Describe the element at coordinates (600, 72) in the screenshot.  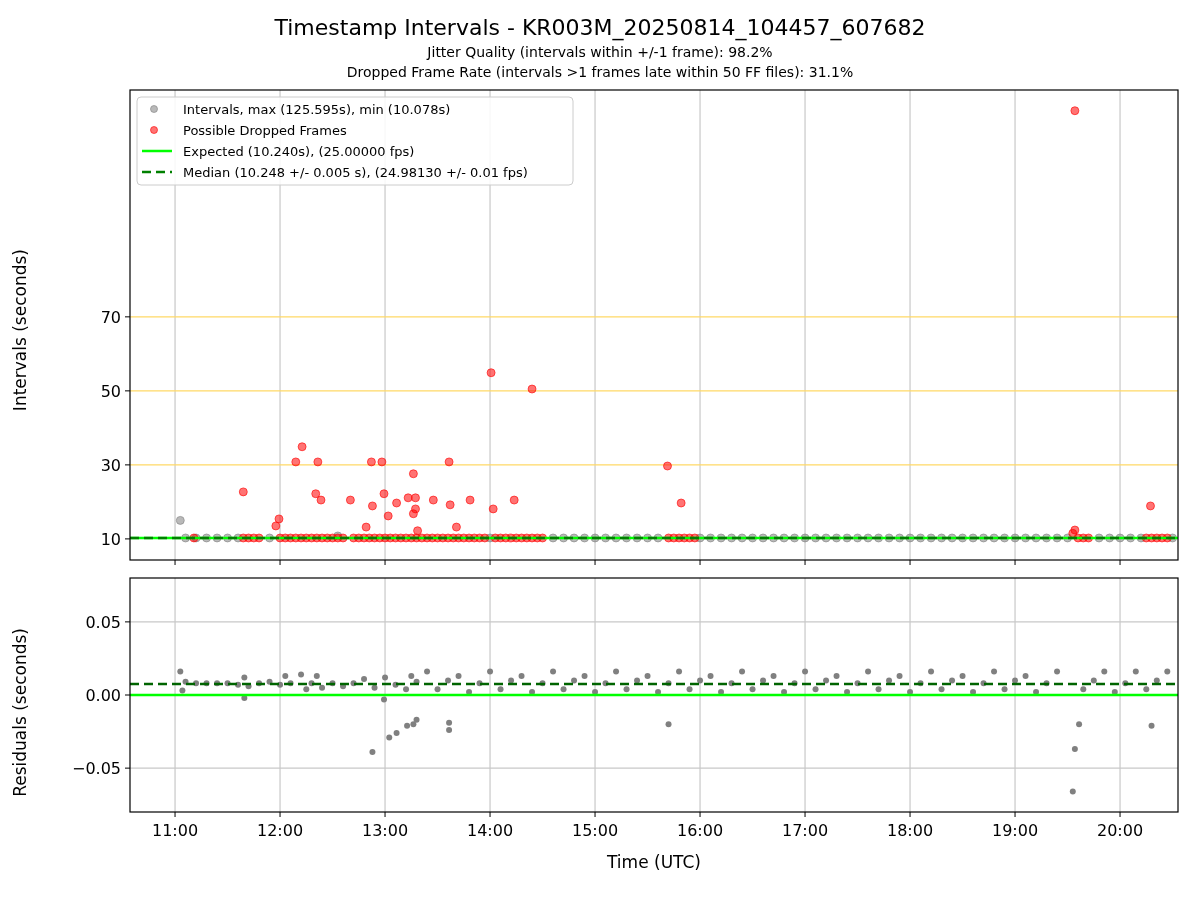
I see `figure-subtitle: Dropped Frame Rate (intervals >1 frames late within 50 FF files): 31.1%` at that location.